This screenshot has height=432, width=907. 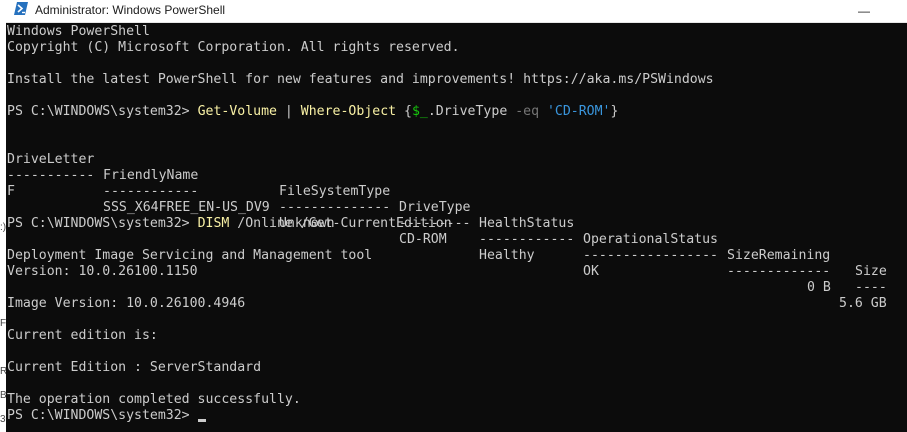 What do you see at coordinates (779, 255) in the screenshot?
I see `table-header: SizeRemaining` at bounding box center [779, 255].